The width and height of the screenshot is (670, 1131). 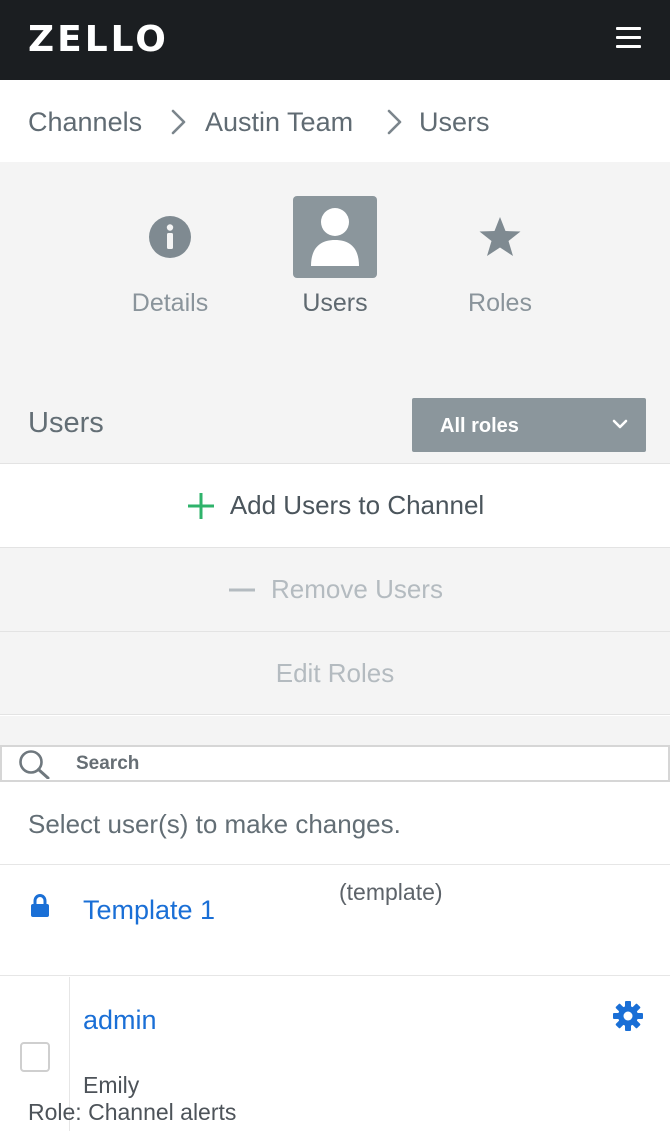 What do you see at coordinates (335, 730) in the screenshot?
I see `section-spacer` at bounding box center [335, 730].